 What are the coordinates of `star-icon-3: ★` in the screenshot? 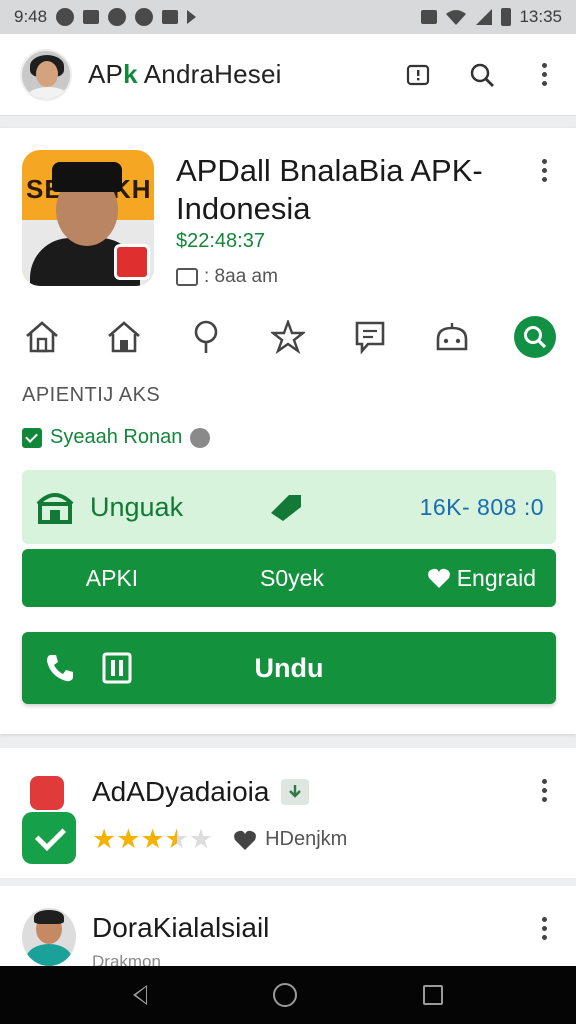 It's located at (152, 839).